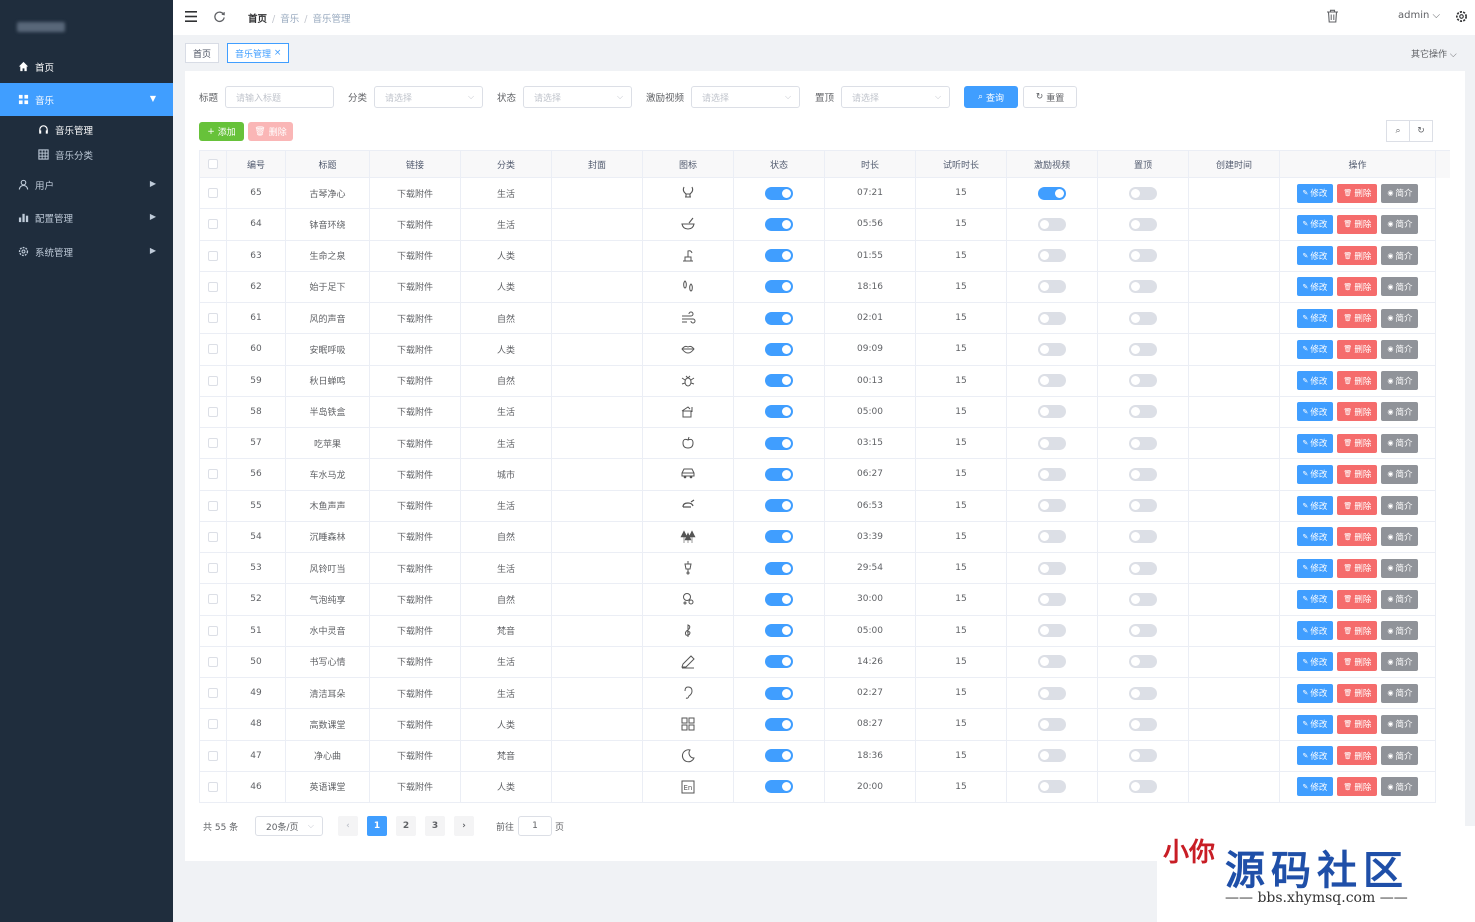 This screenshot has width=1475, height=922. I want to click on user-dropdown: admin ⌵, so click(1419, 15).